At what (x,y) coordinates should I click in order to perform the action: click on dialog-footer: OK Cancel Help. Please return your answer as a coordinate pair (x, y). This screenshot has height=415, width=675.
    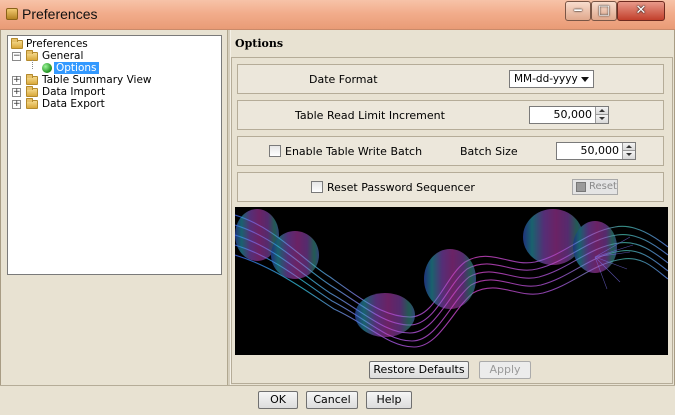
    Looking at the image, I should click on (337, 400).